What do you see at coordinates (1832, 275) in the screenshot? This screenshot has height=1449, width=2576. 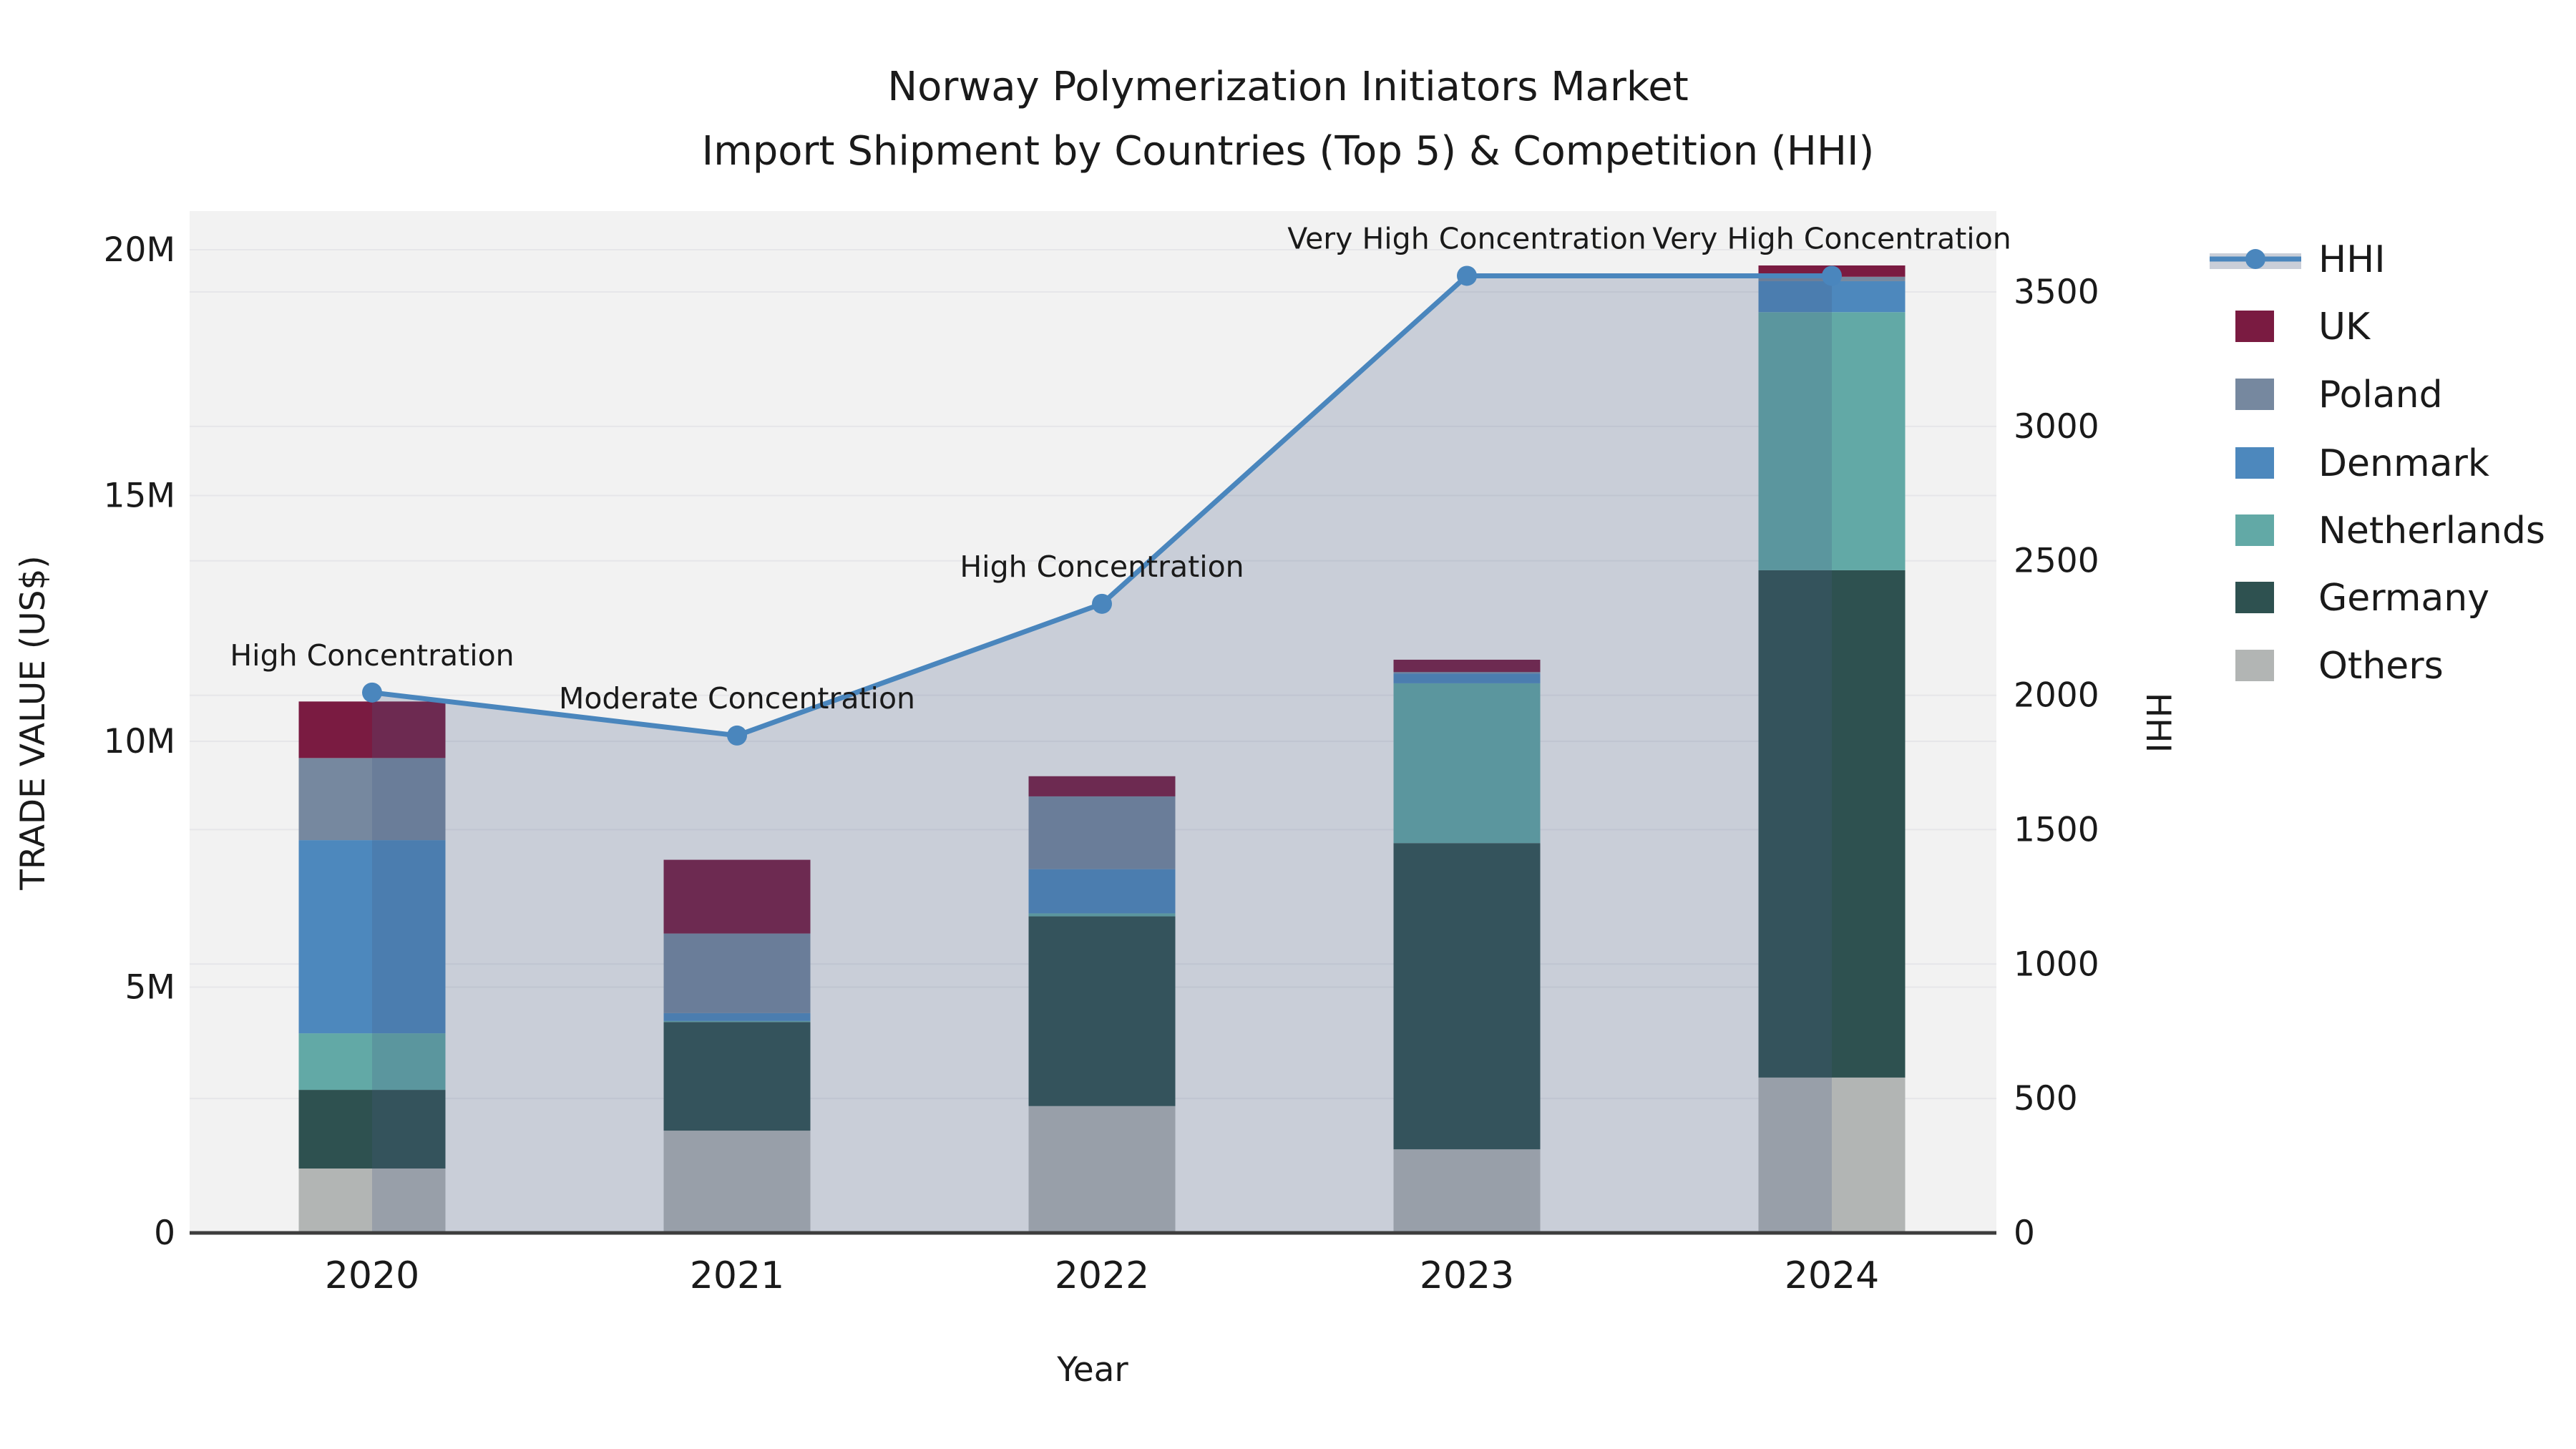 I see `hhi-marker-2024` at bounding box center [1832, 275].